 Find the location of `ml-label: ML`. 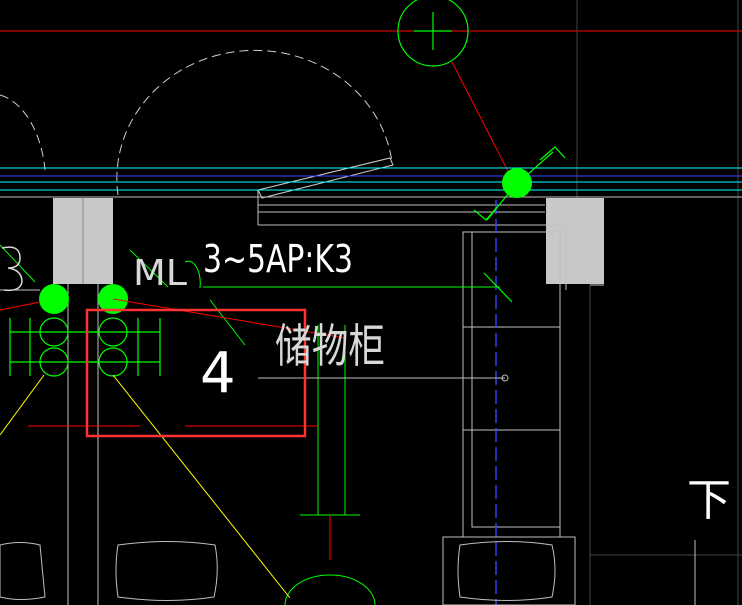

ml-label: ML is located at coordinates (160, 273).